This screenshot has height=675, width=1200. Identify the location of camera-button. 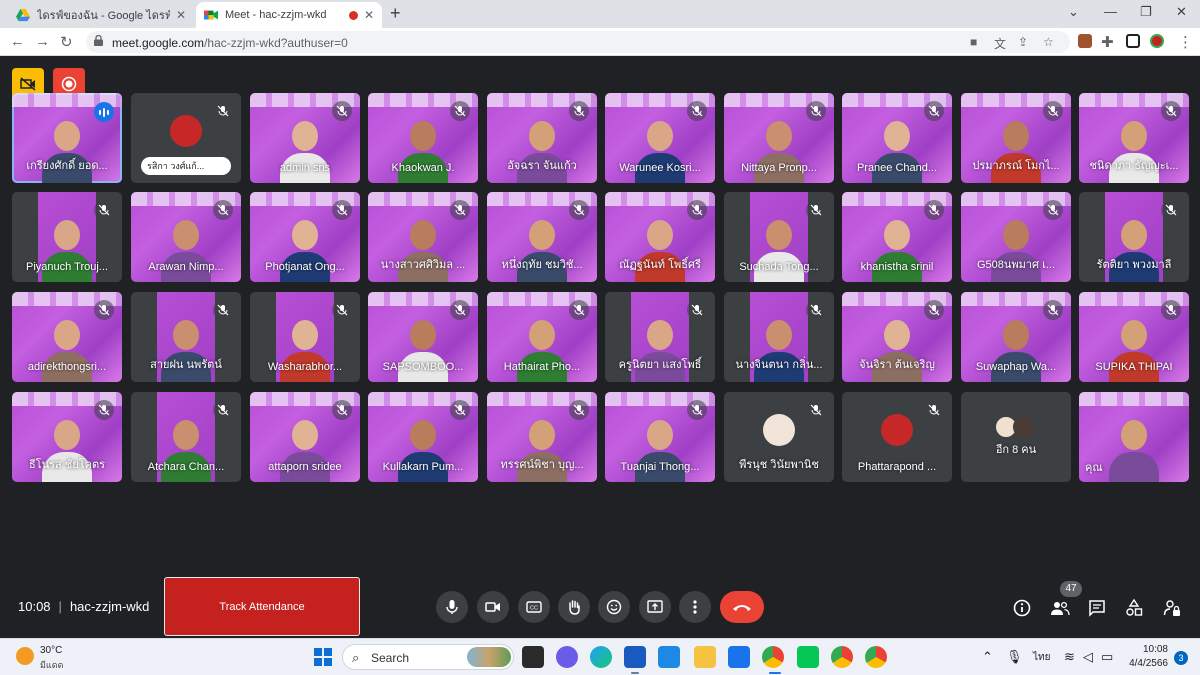
(493, 607).